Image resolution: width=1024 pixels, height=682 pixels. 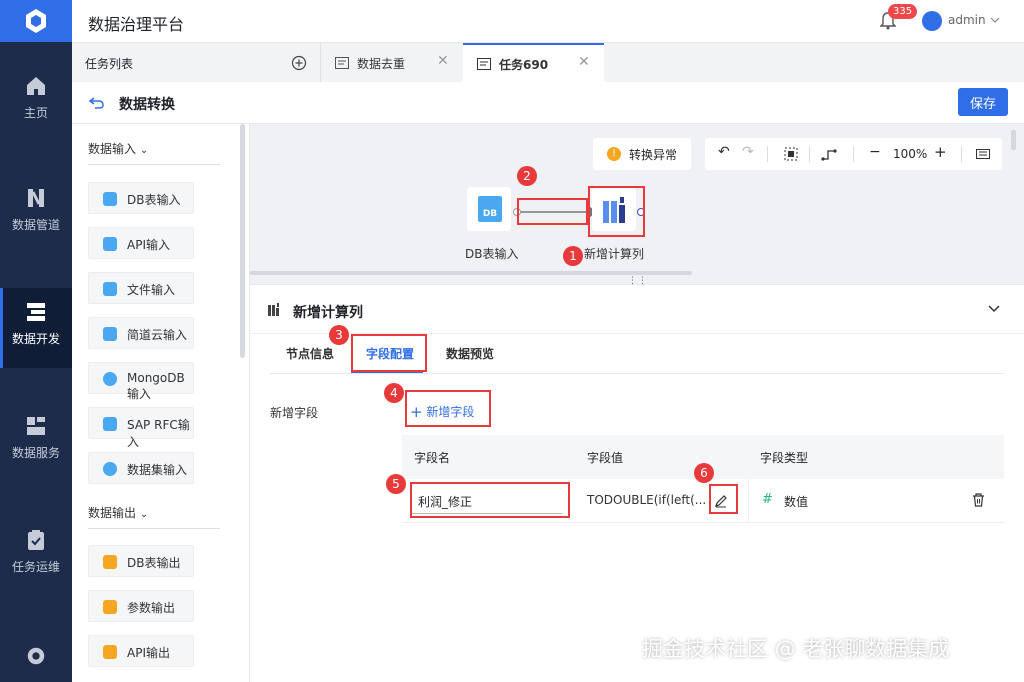 What do you see at coordinates (527, 176) in the screenshot?
I see `annotation-marker: 2` at bounding box center [527, 176].